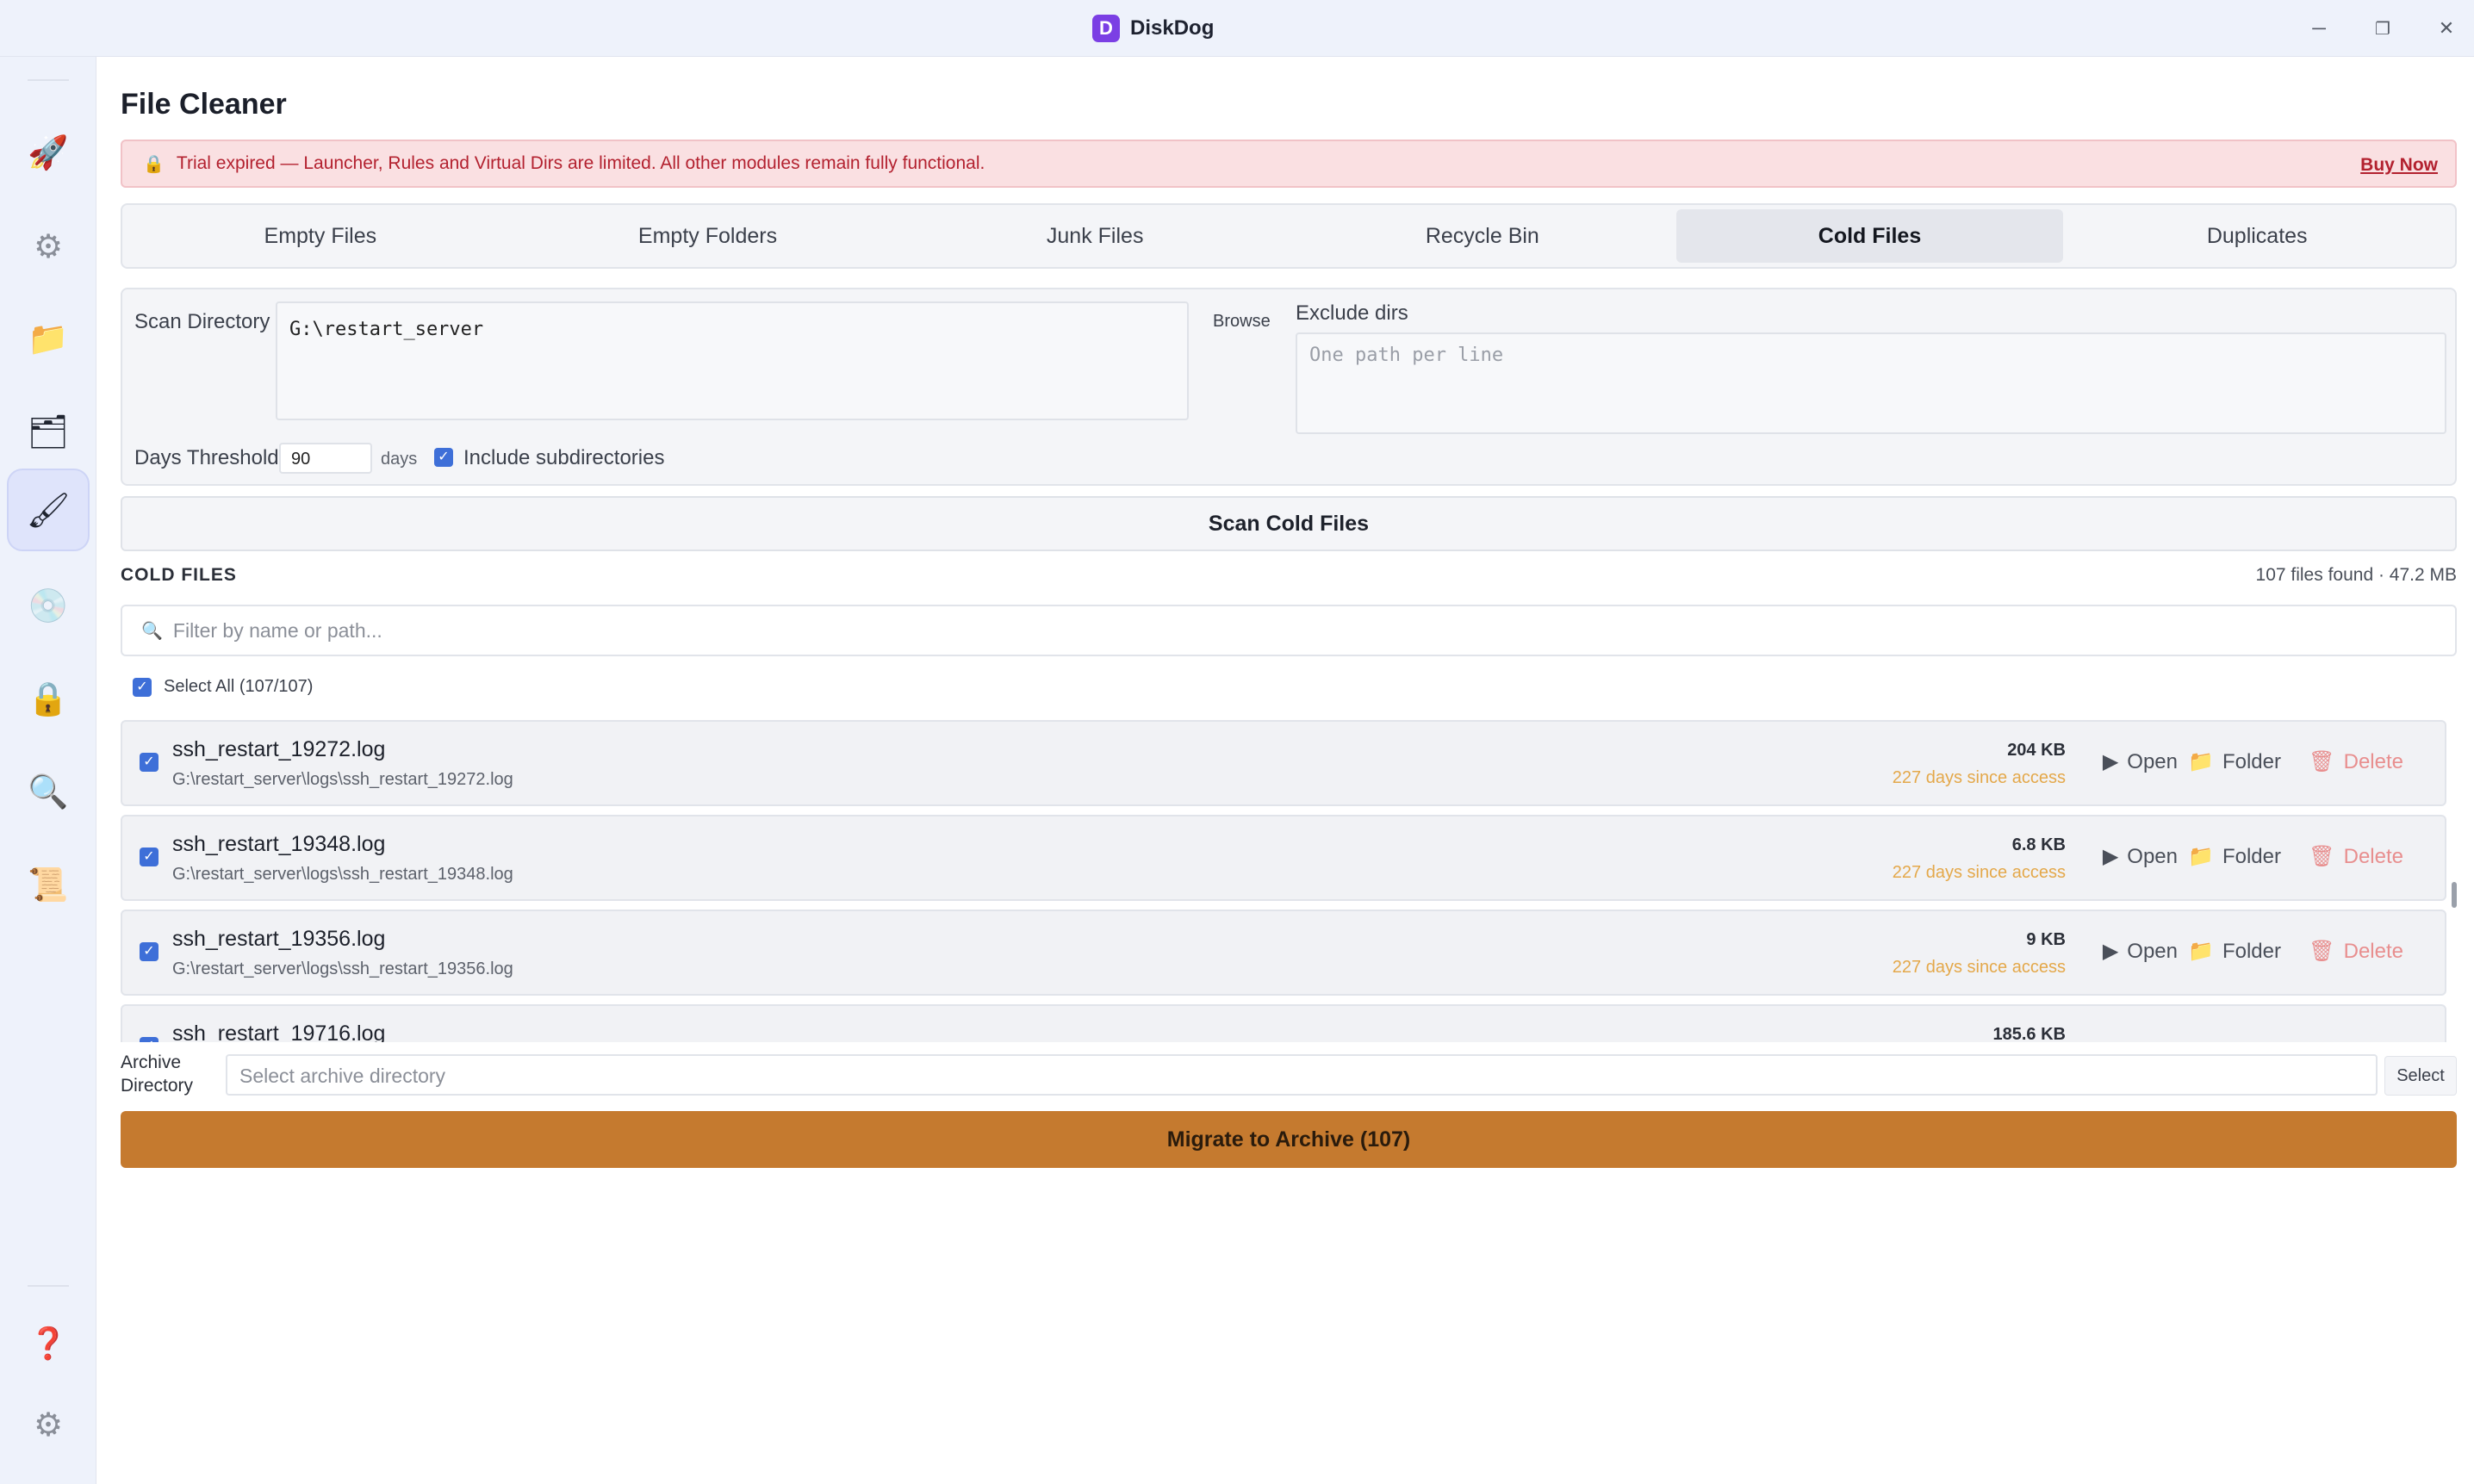  I want to click on search-icon: 🔍, so click(152, 631).